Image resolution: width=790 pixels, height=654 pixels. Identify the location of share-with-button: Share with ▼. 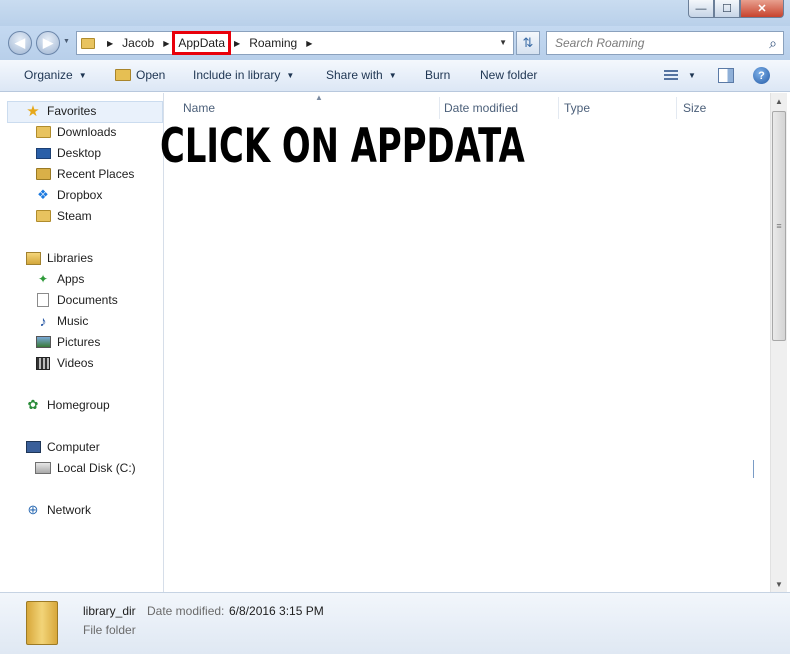
(361, 75).